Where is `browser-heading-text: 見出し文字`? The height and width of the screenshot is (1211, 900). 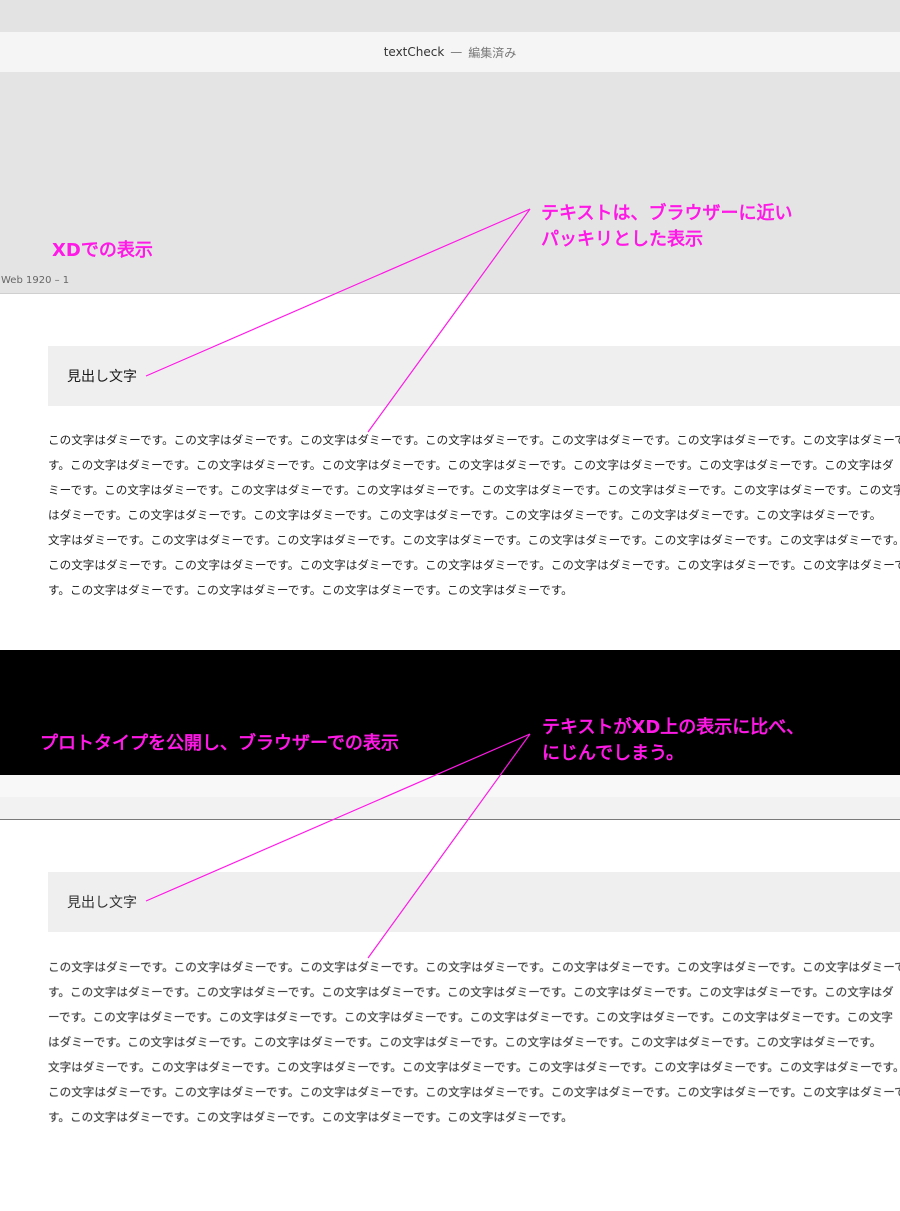
browser-heading-text: 見出し文字 is located at coordinates (102, 903).